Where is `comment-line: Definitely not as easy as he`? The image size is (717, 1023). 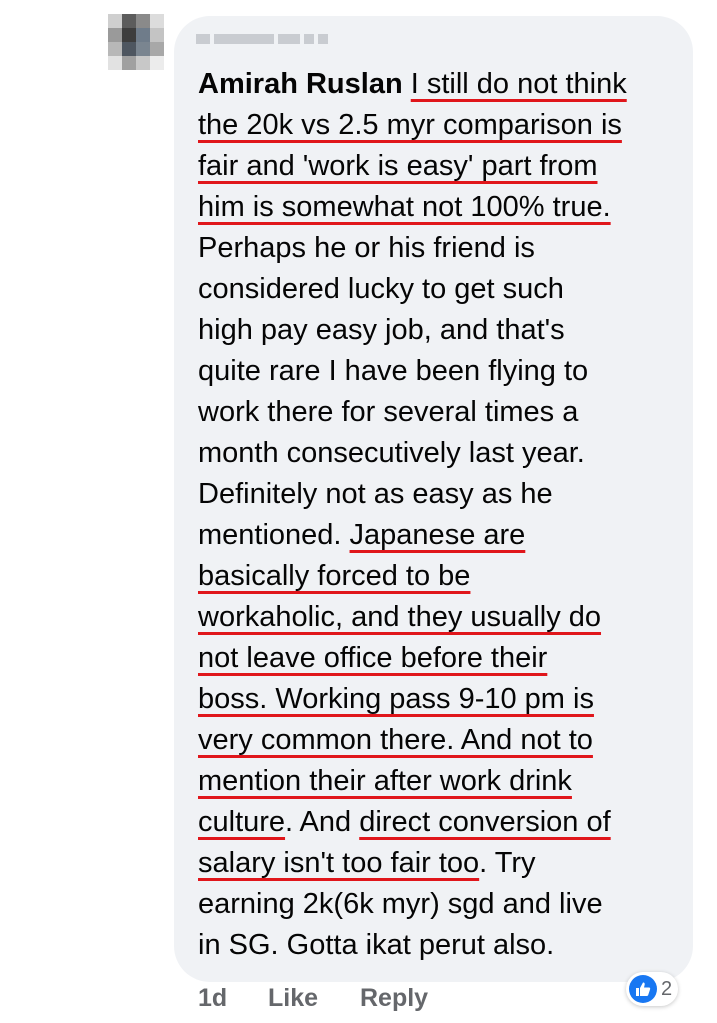
comment-line: Definitely not as easy as he is located at coordinates (438, 494).